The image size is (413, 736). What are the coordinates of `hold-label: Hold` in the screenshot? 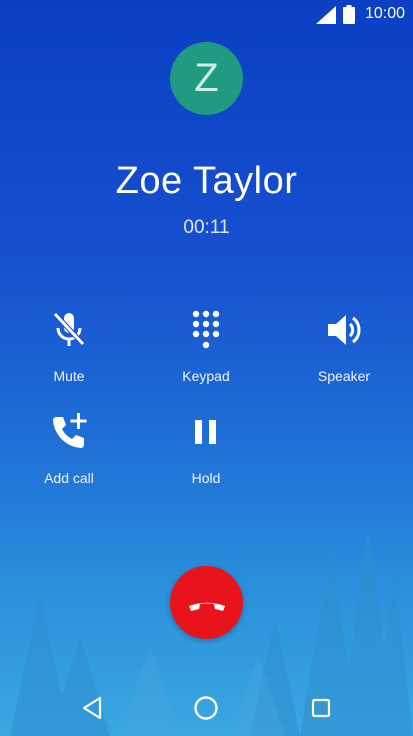 It's located at (206, 478).